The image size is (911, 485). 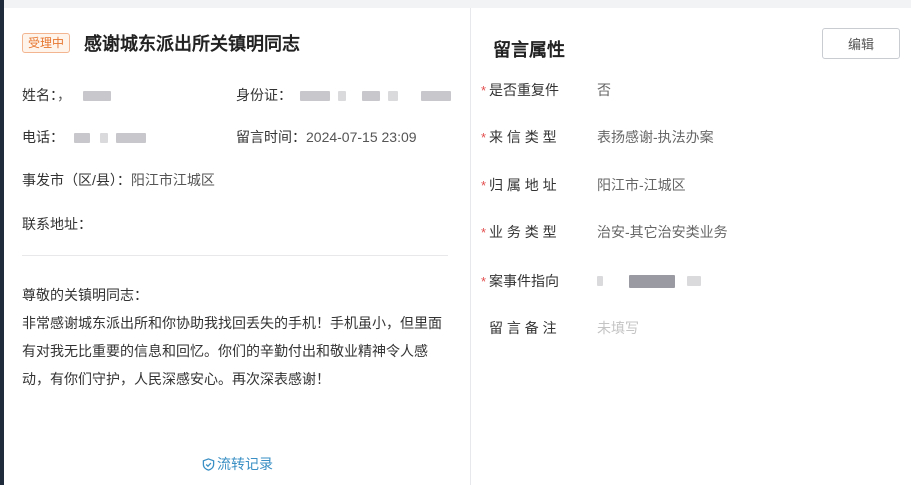 I want to click on phone-field: 电话：, so click(x=84, y=137).